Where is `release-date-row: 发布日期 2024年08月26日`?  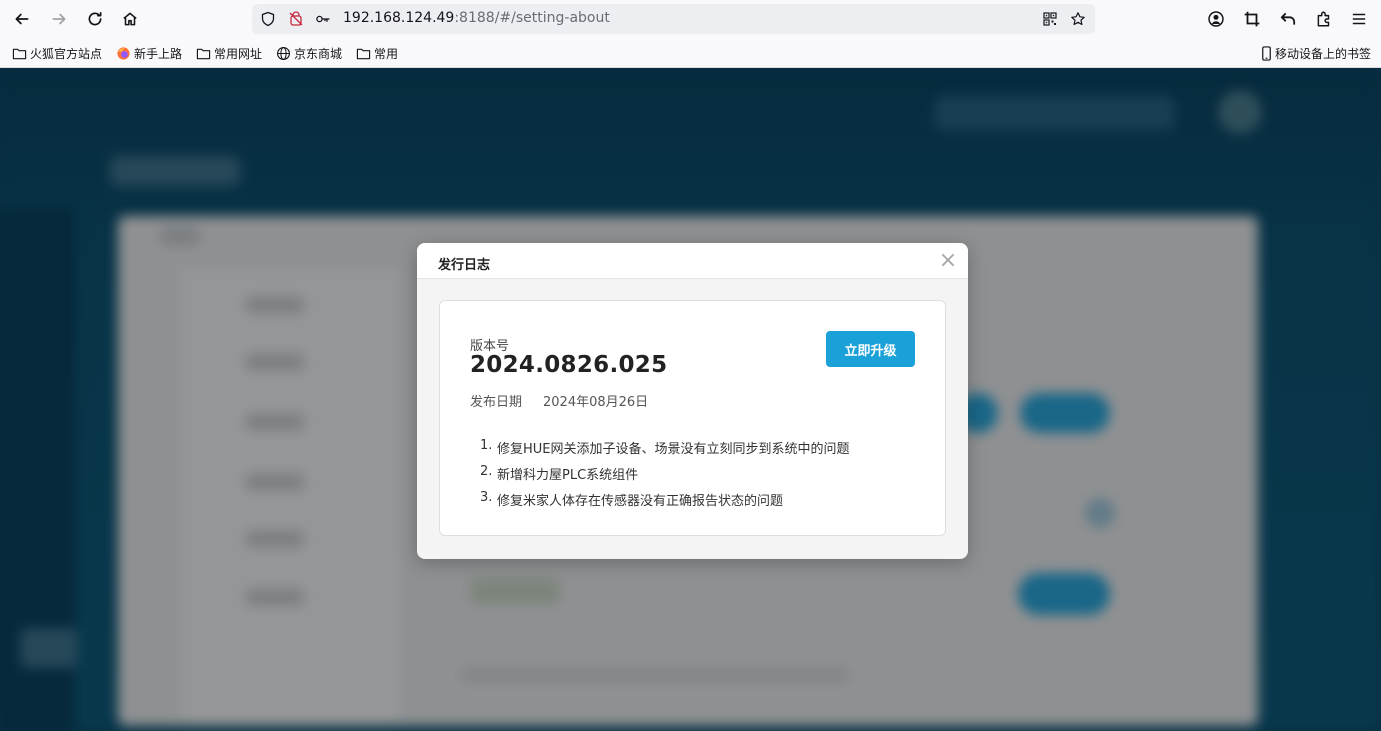 release-date-row: 发布日期 2024年08月26日 is located at coordinates (559, 400).